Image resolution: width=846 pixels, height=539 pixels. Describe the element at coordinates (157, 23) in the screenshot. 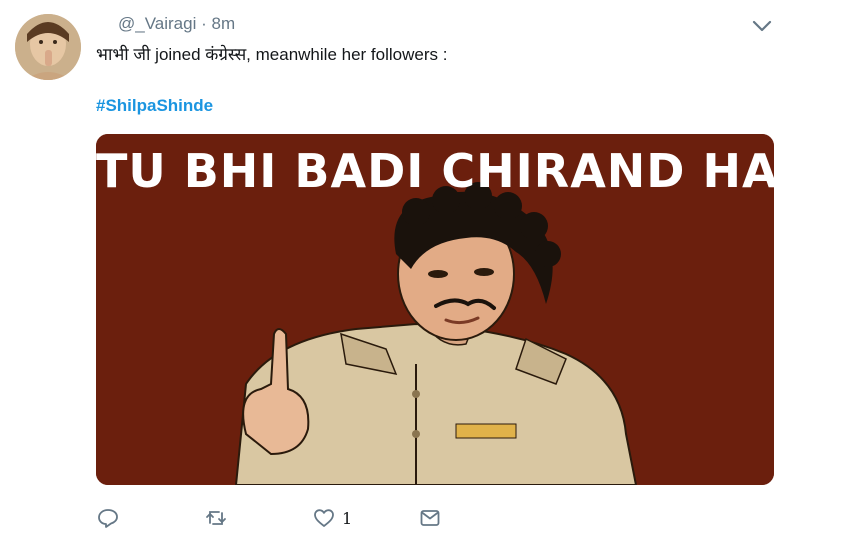

I see `user-handle: @_Vairagi` at that location.